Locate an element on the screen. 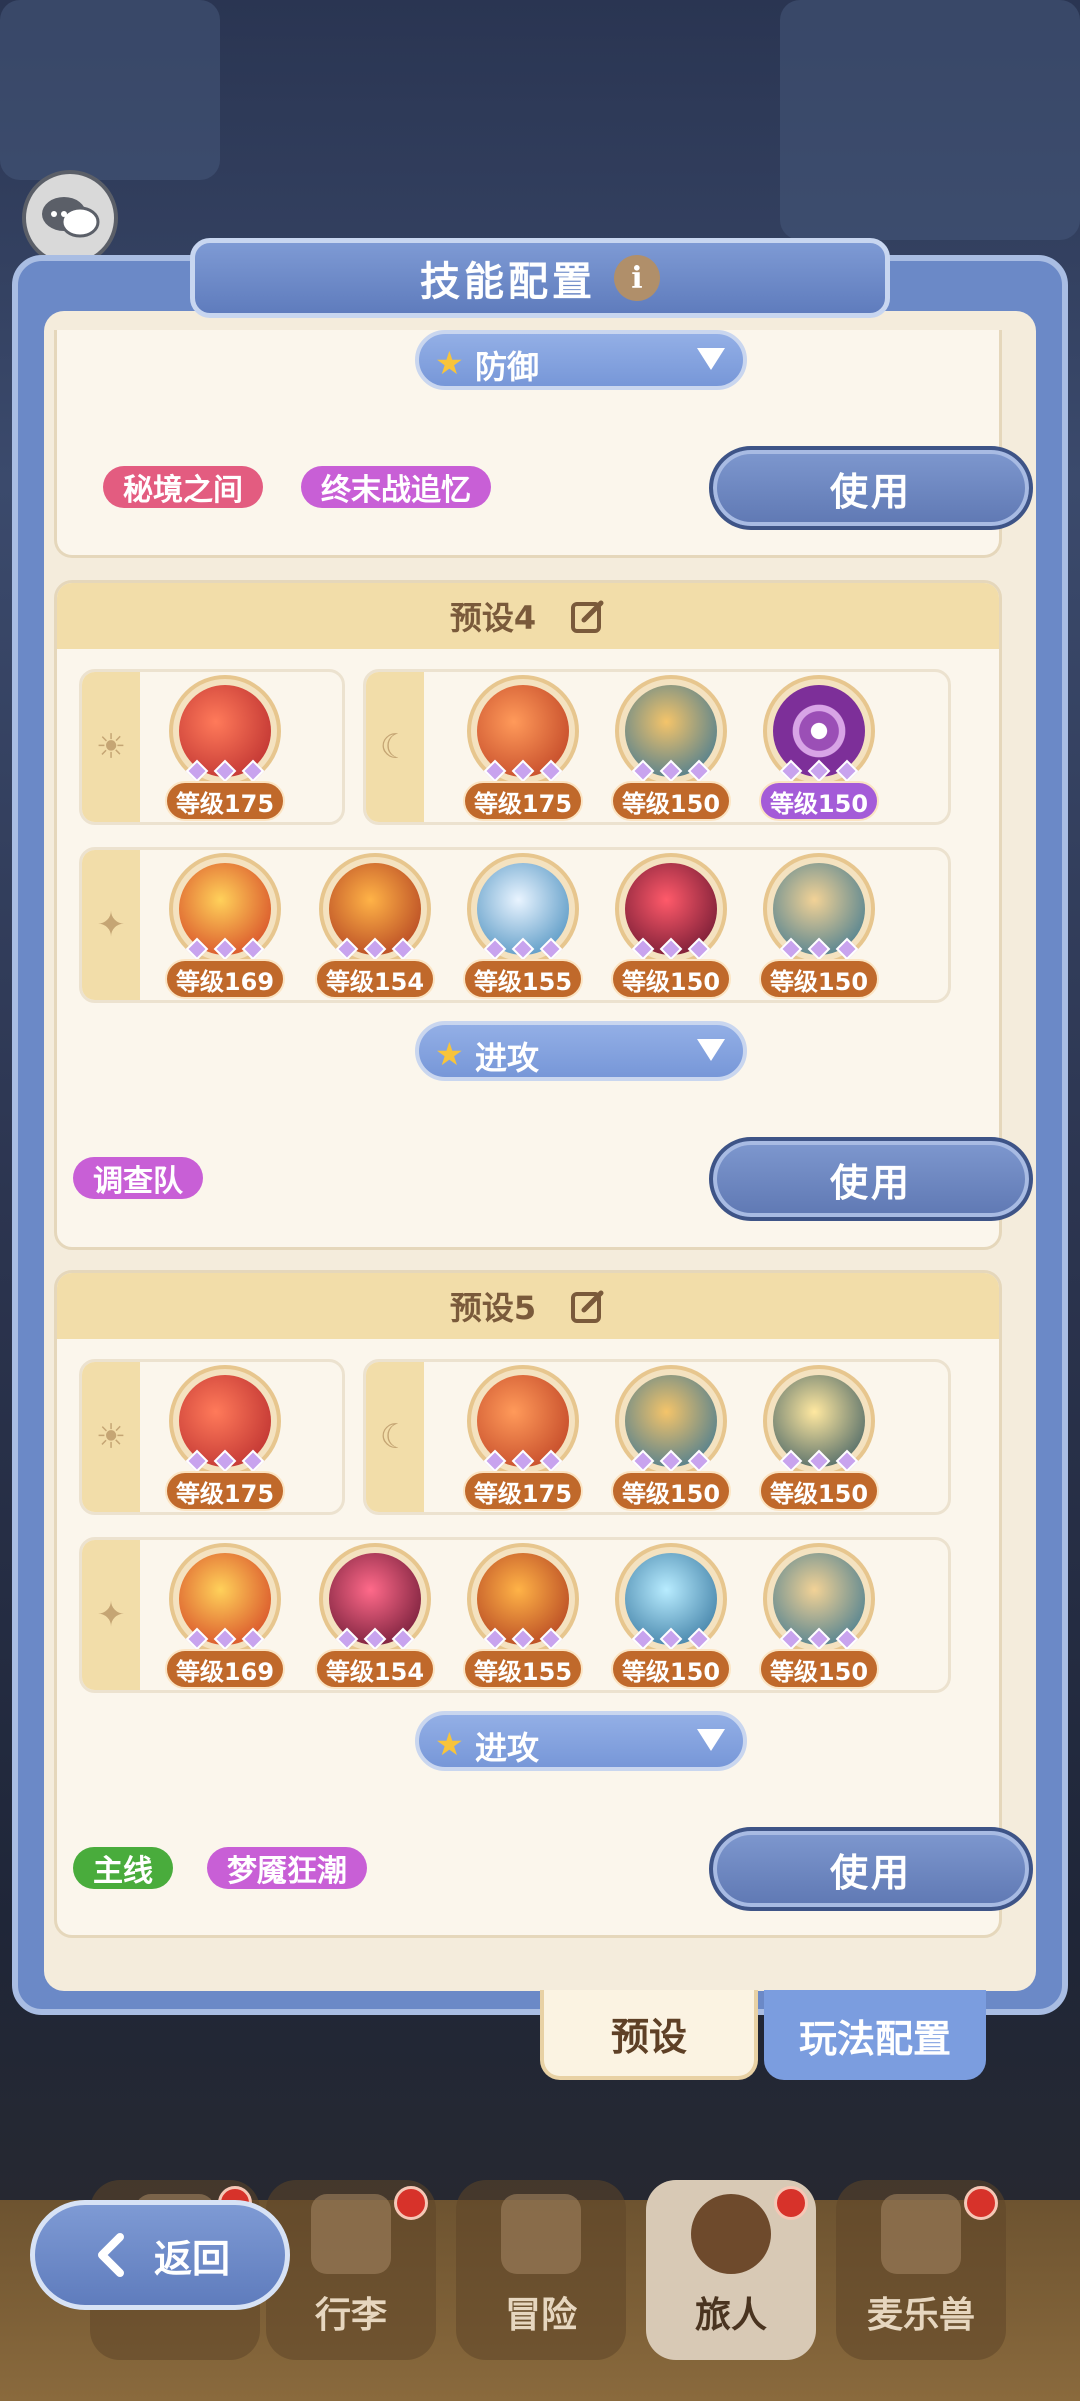 Image resolution: width=1080 pixels, height=2401 pixels. tab-preset: 预设 is located at coordinates (649, 2035).